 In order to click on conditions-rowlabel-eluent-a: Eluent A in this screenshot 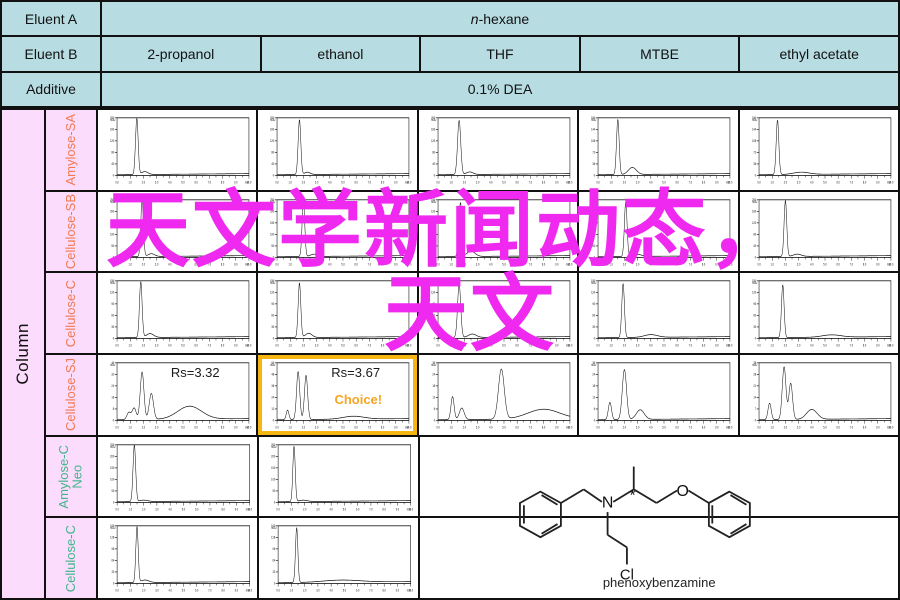, I will do `click(51, 19)`.